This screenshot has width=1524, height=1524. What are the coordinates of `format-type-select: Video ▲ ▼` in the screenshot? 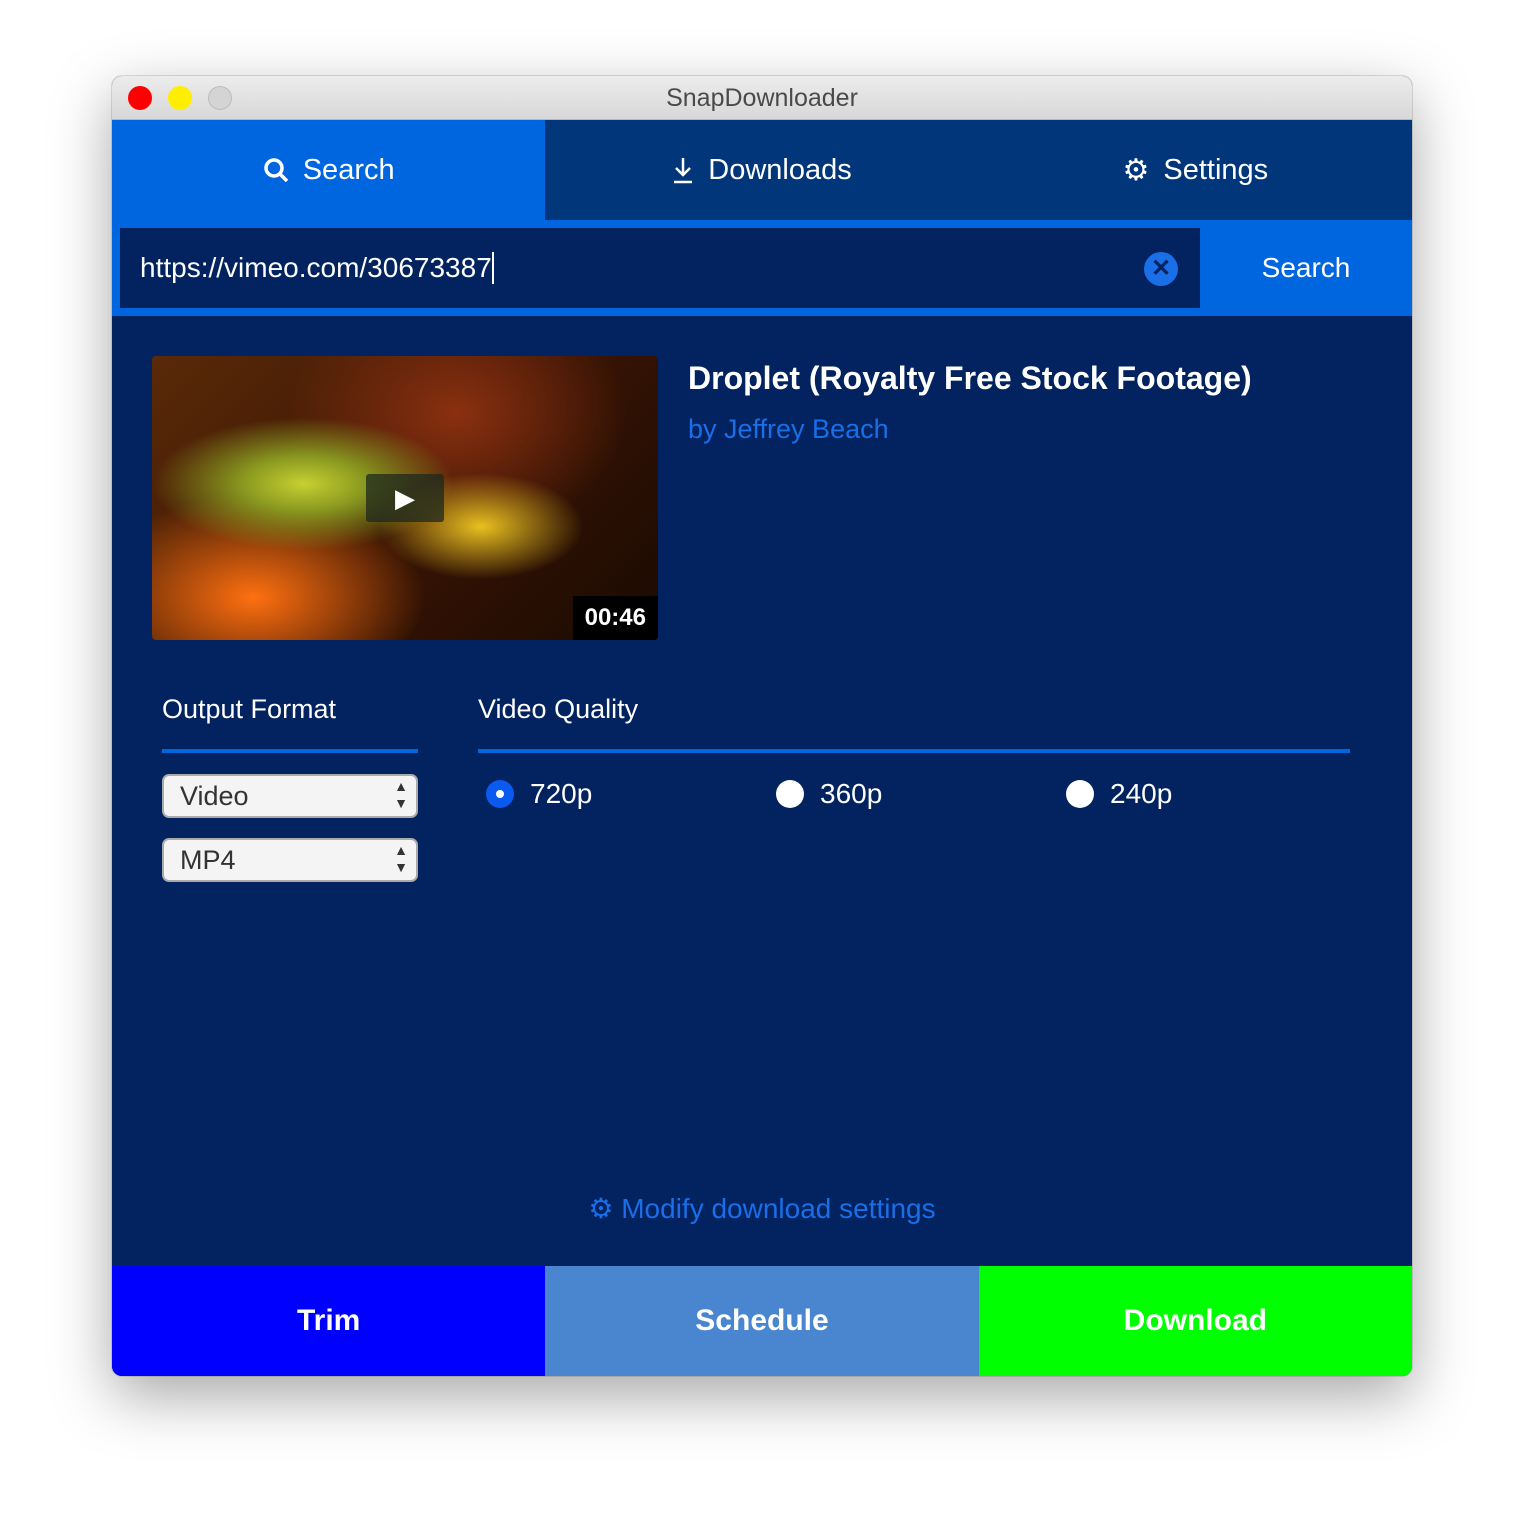 It's located at (290, 796).